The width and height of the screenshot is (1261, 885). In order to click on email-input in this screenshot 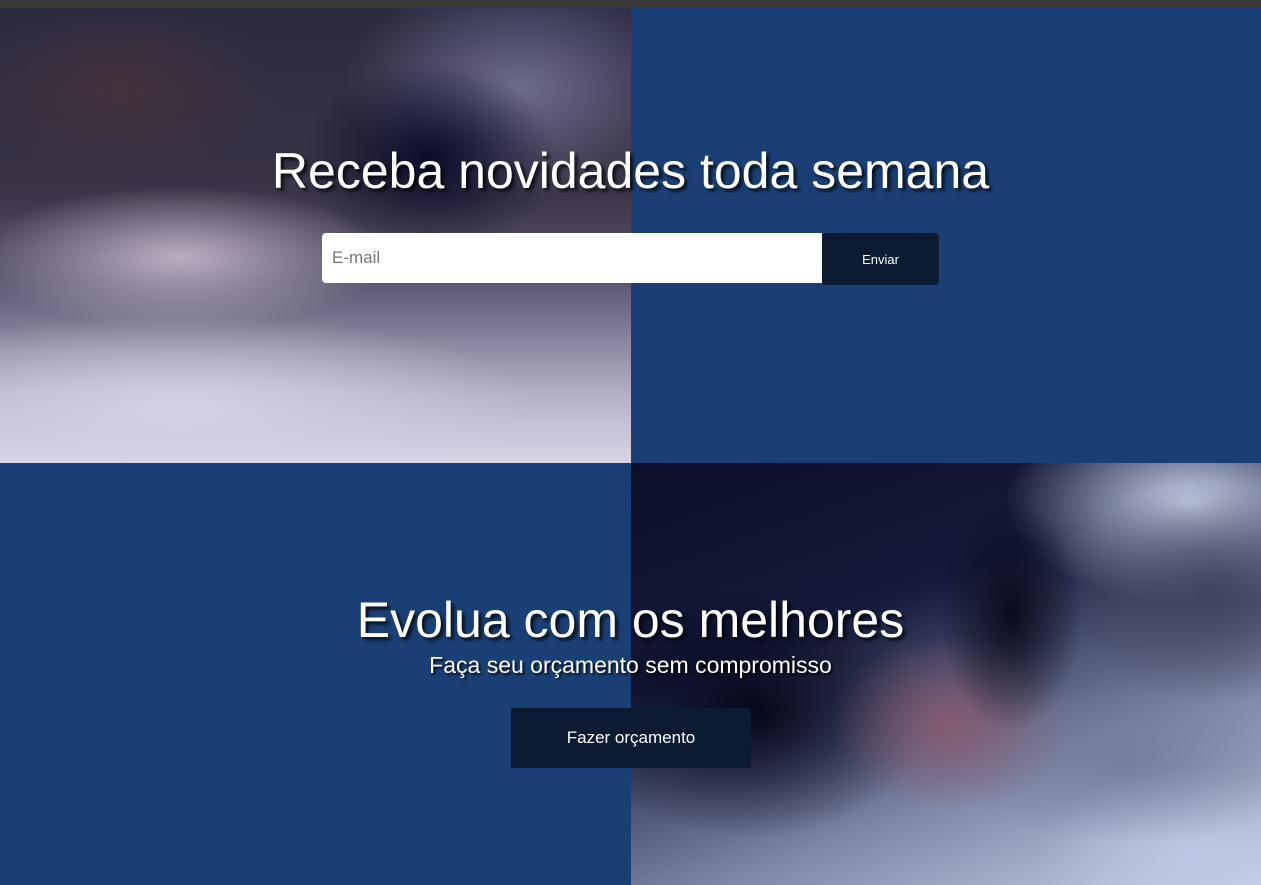, I will do `click(572, 258)`.